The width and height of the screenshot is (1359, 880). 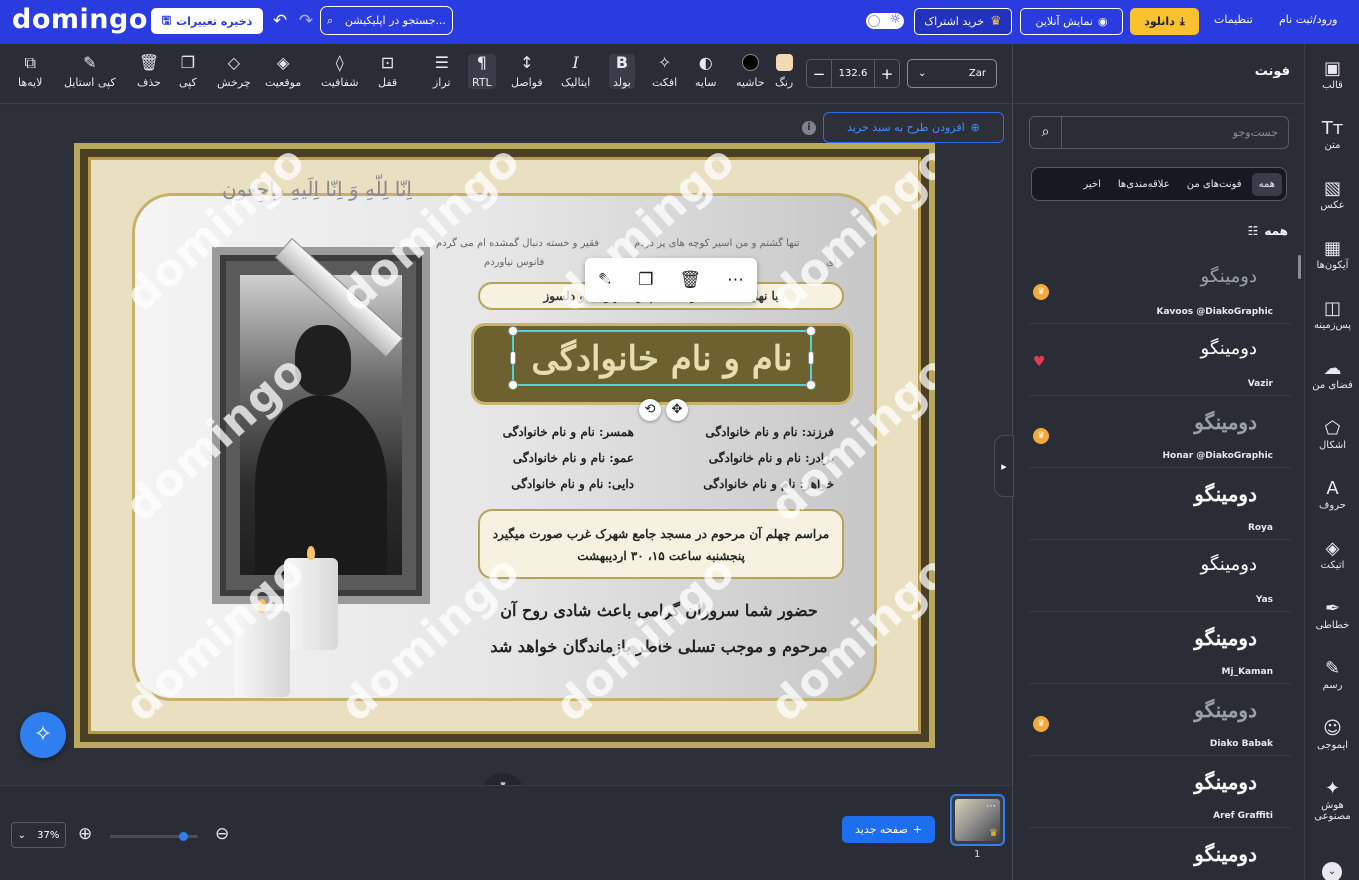 What do you see at coordinates (885, 20) in the screenshot?
I see `theme-toggle: ☼` at bounding box center [885, 20].